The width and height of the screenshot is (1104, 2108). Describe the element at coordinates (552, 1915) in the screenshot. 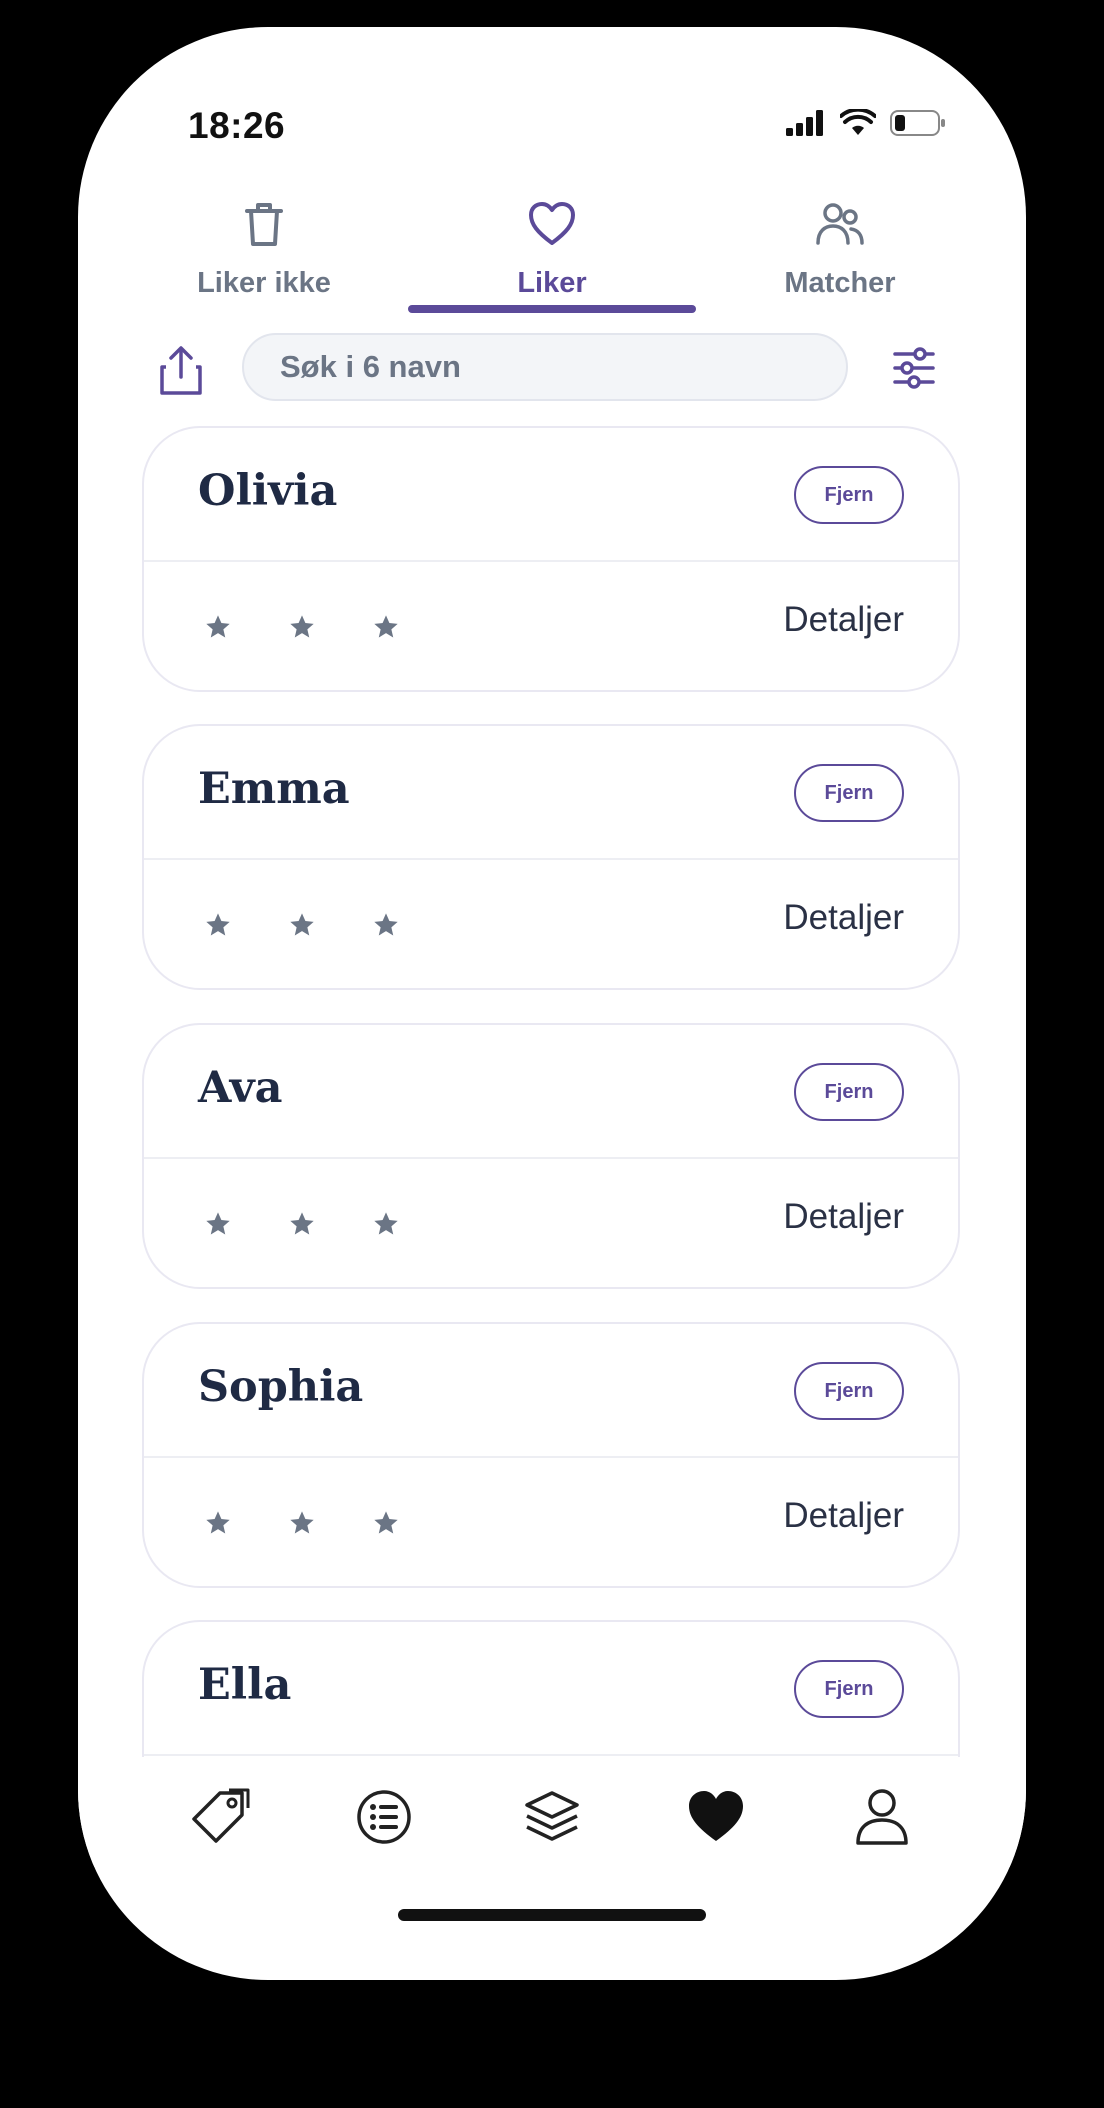

I see `home-indicator` at that location.